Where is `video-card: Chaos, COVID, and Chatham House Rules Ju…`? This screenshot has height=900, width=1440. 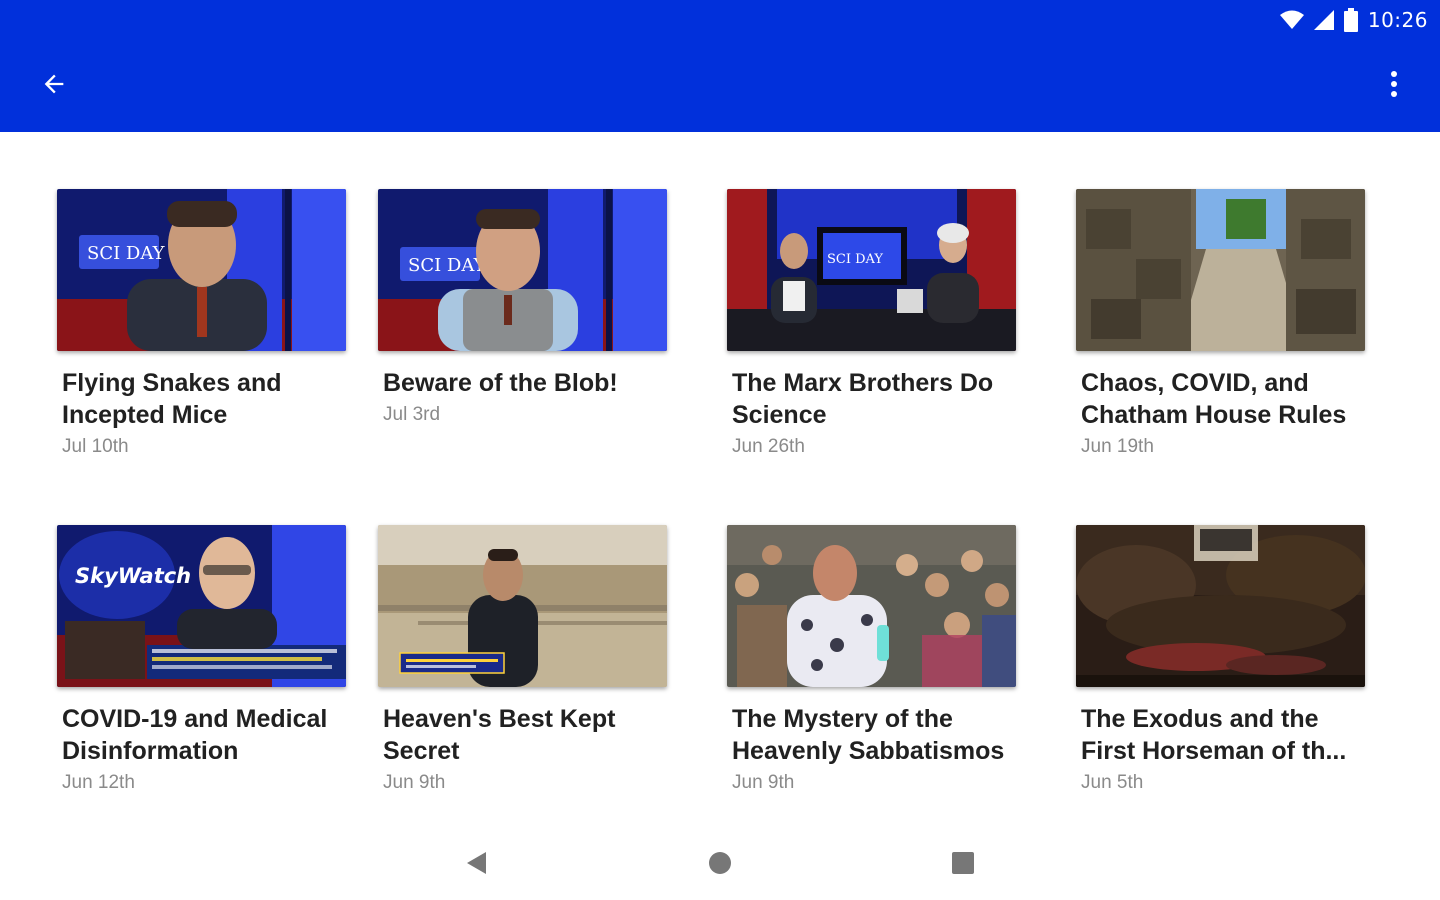
video-card: Chaos, COVID, and Chatham House Rules Ju… is located at coordinates (1220, 325).